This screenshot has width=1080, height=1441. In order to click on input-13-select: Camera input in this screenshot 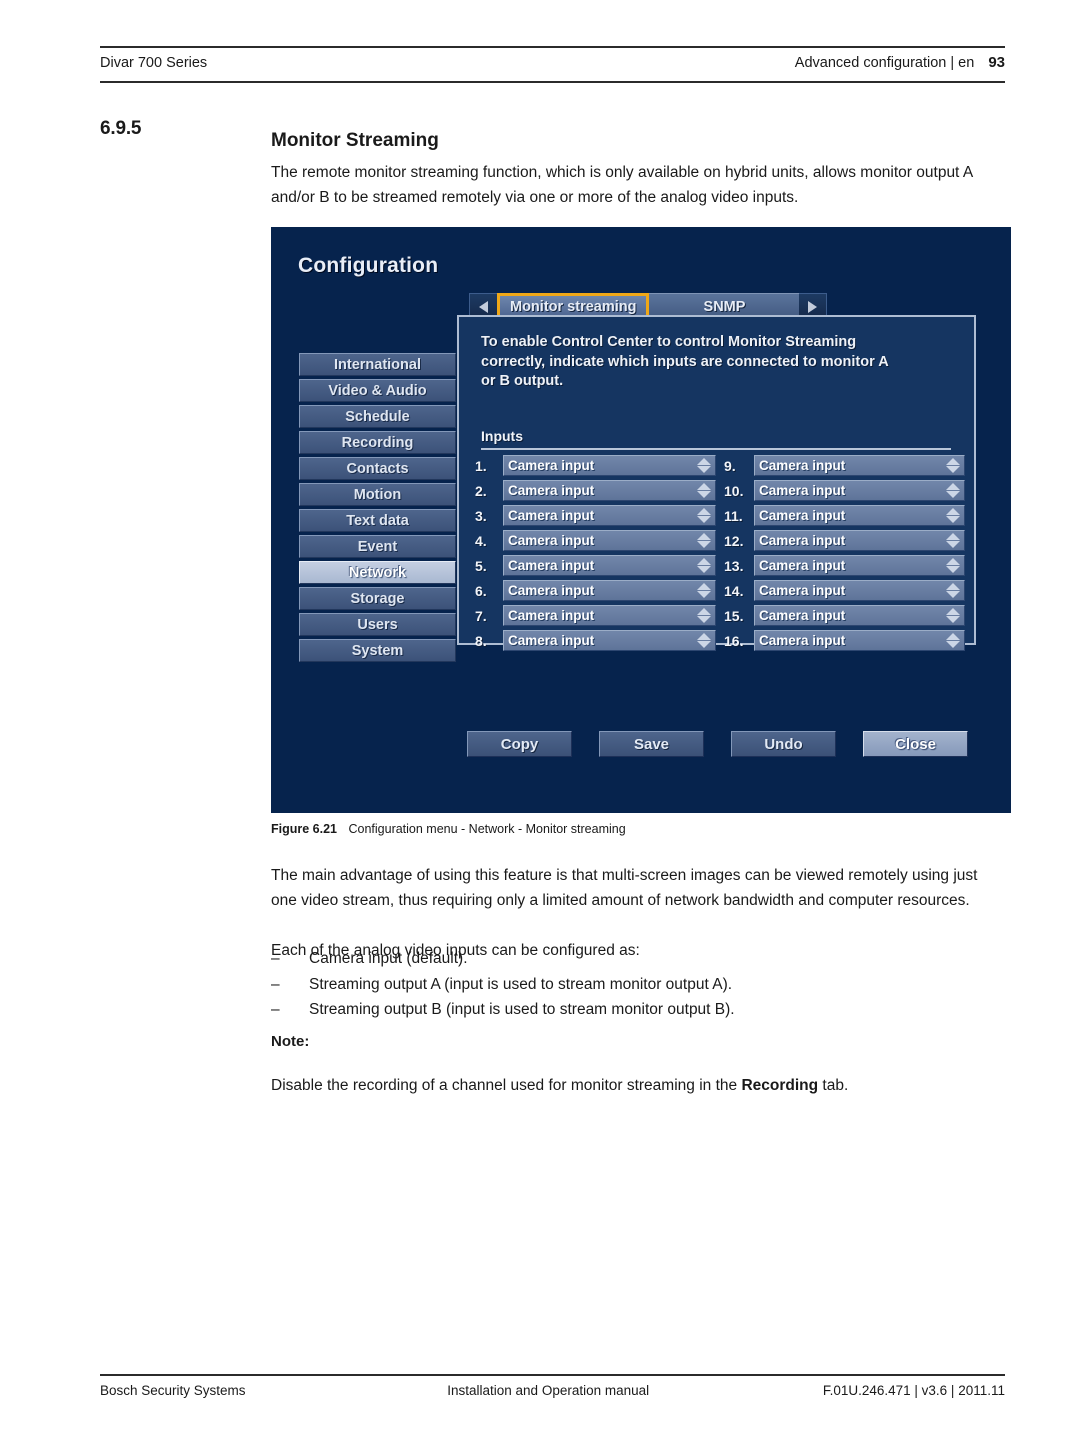, I will do `click(859, 565)`.